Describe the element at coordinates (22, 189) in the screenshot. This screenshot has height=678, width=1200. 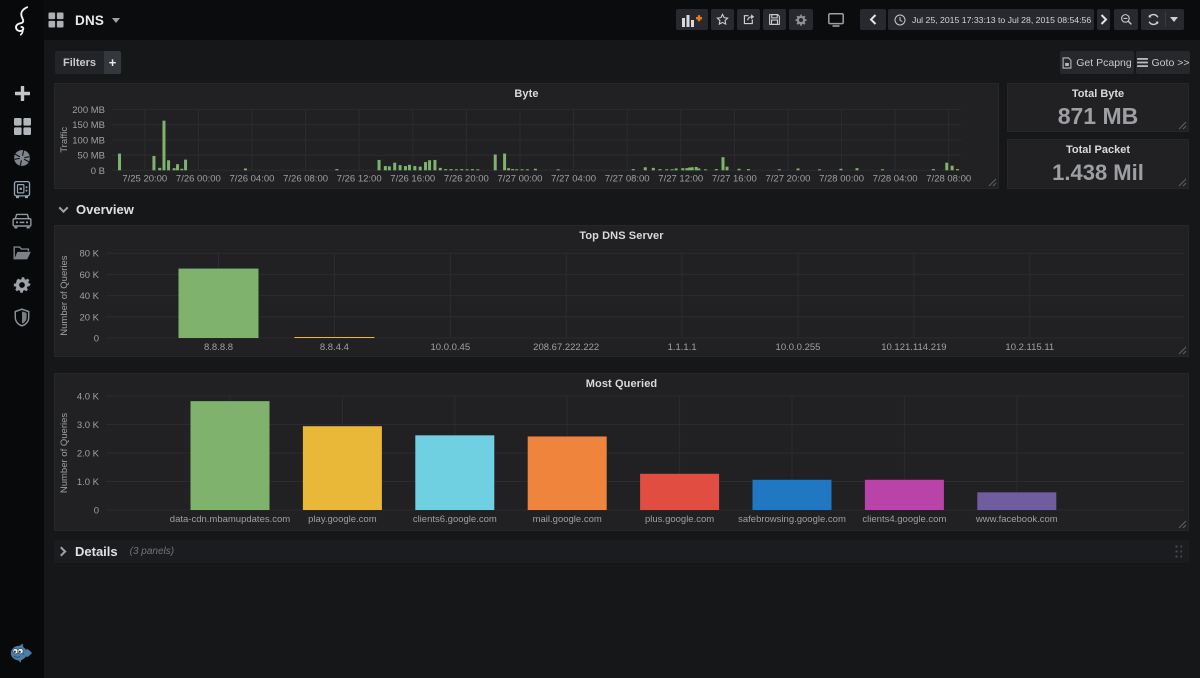
I see `sidebar-item-vault` at that location.